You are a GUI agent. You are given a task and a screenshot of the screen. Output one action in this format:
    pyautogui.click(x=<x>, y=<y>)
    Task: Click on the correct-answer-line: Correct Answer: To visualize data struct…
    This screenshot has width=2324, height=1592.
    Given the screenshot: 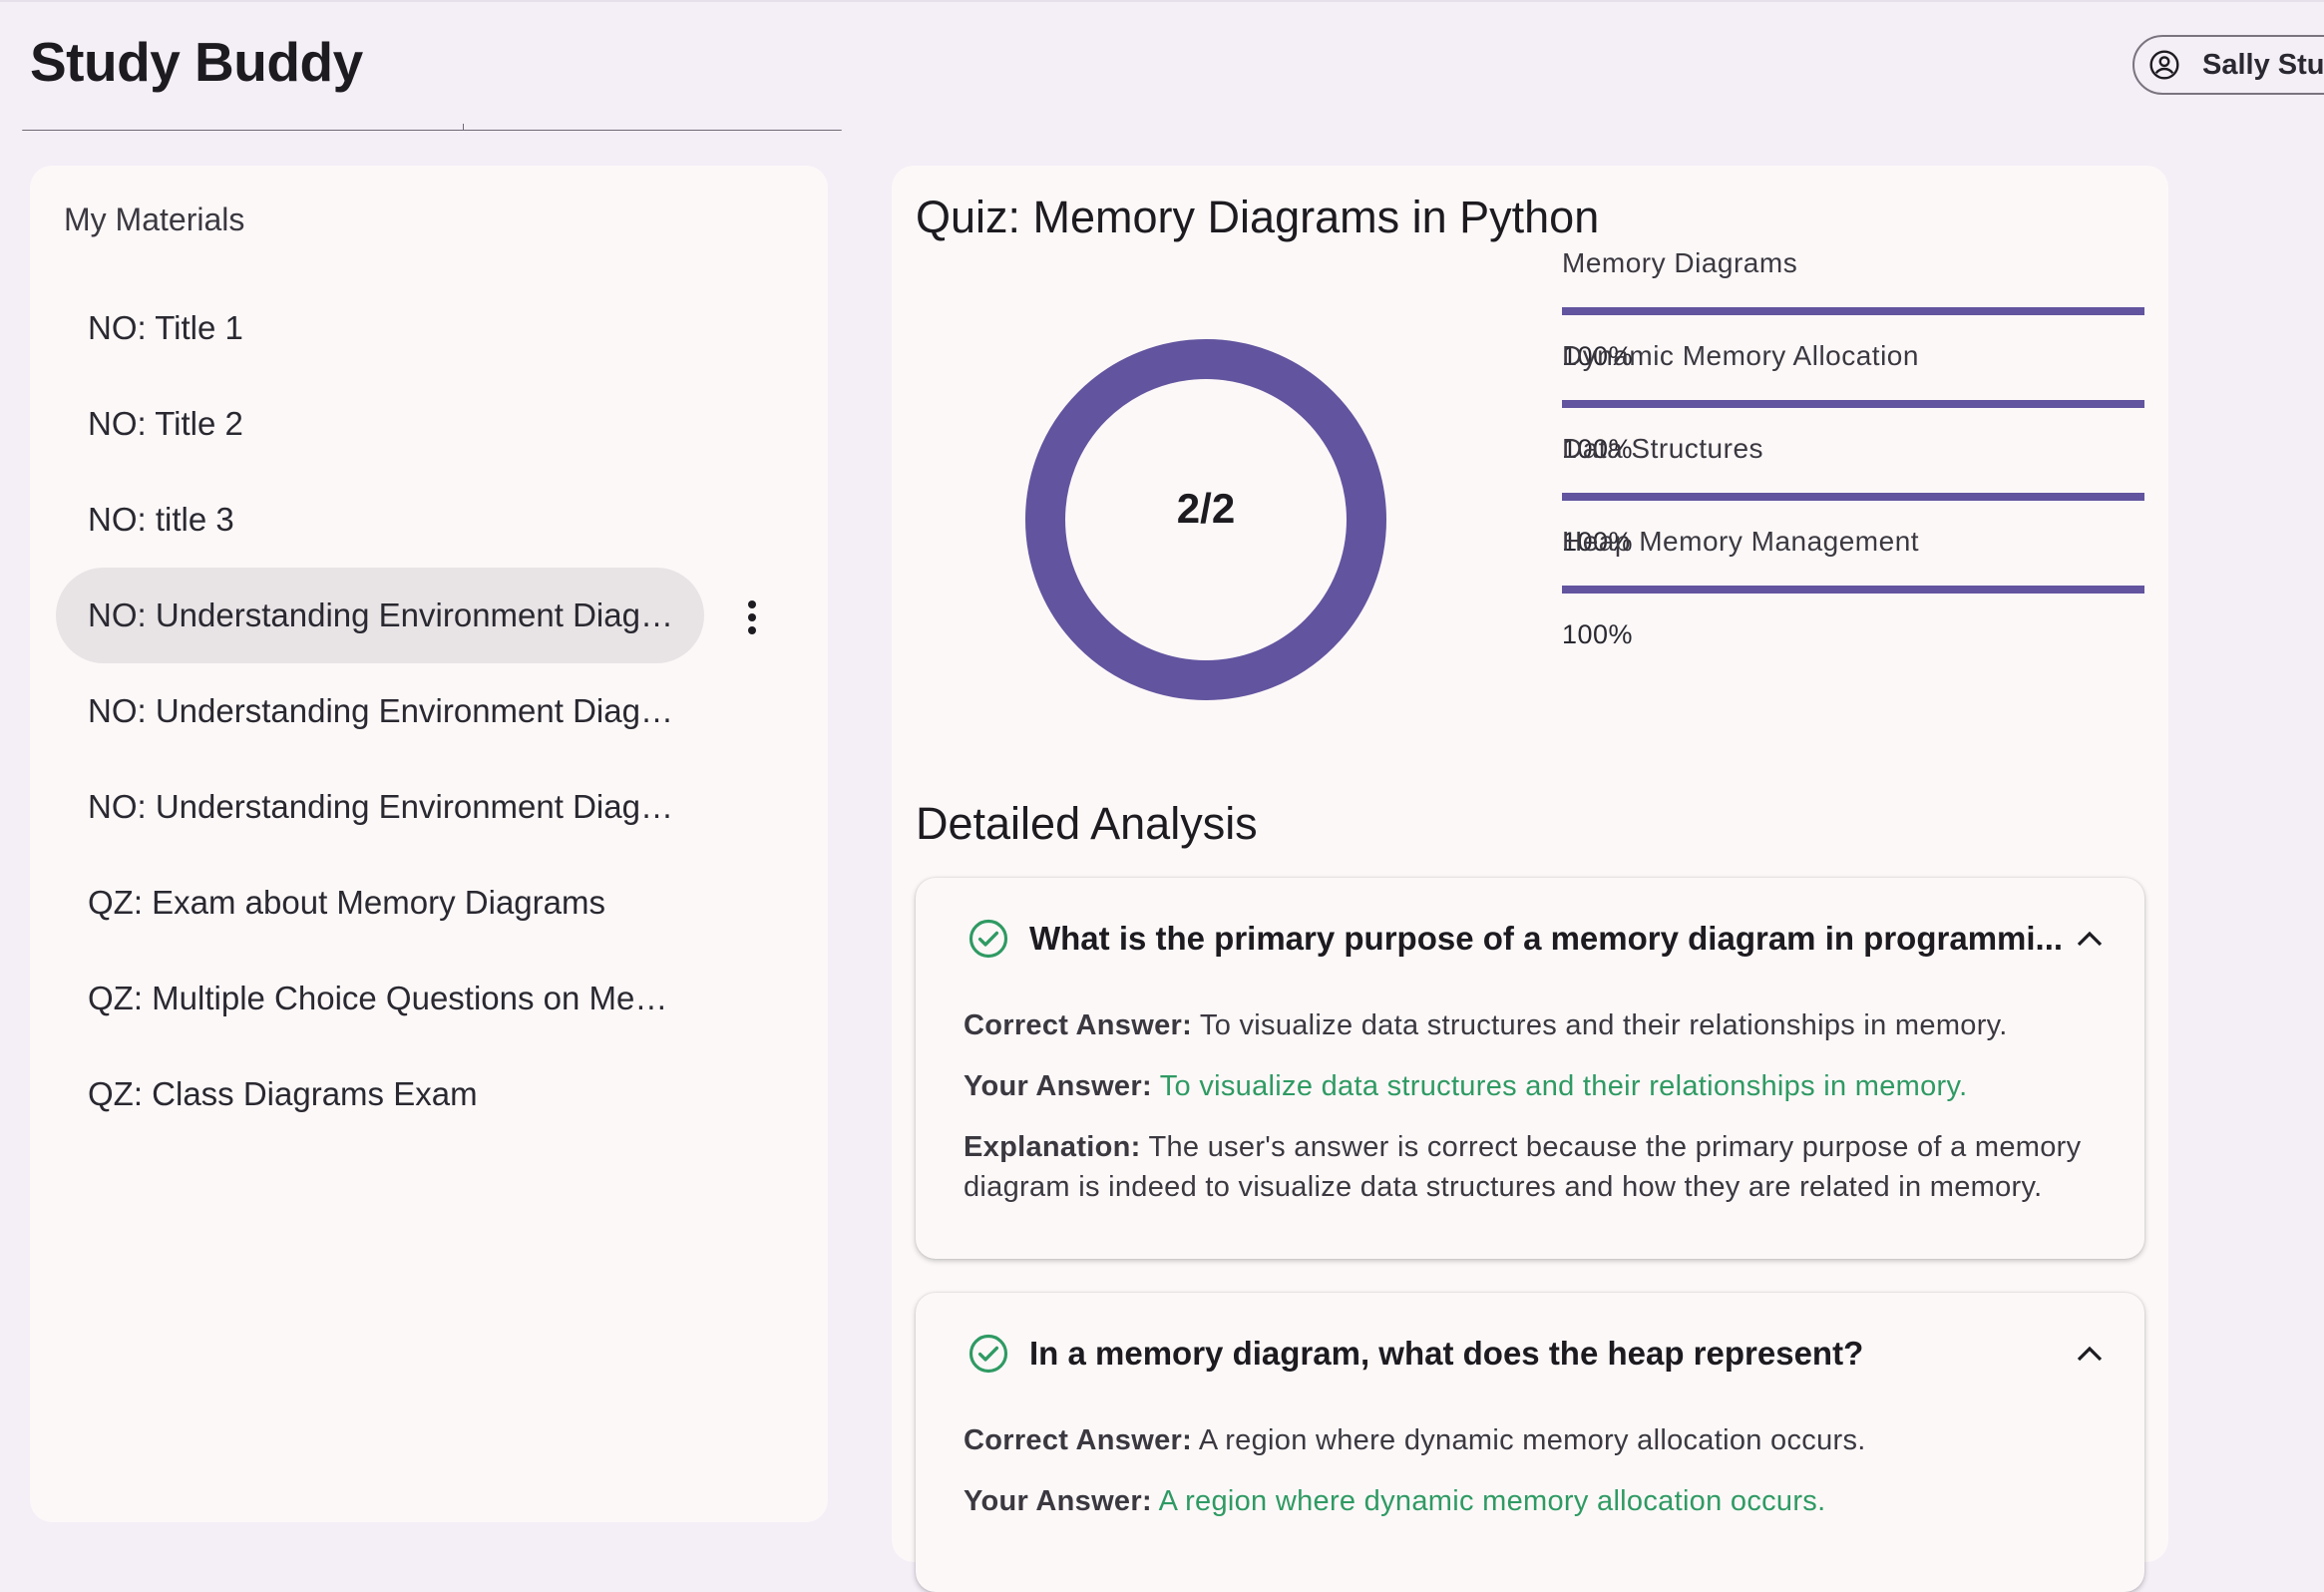 What is the action you would take?
    pyautogui.click(x=1537, y=1025)
    